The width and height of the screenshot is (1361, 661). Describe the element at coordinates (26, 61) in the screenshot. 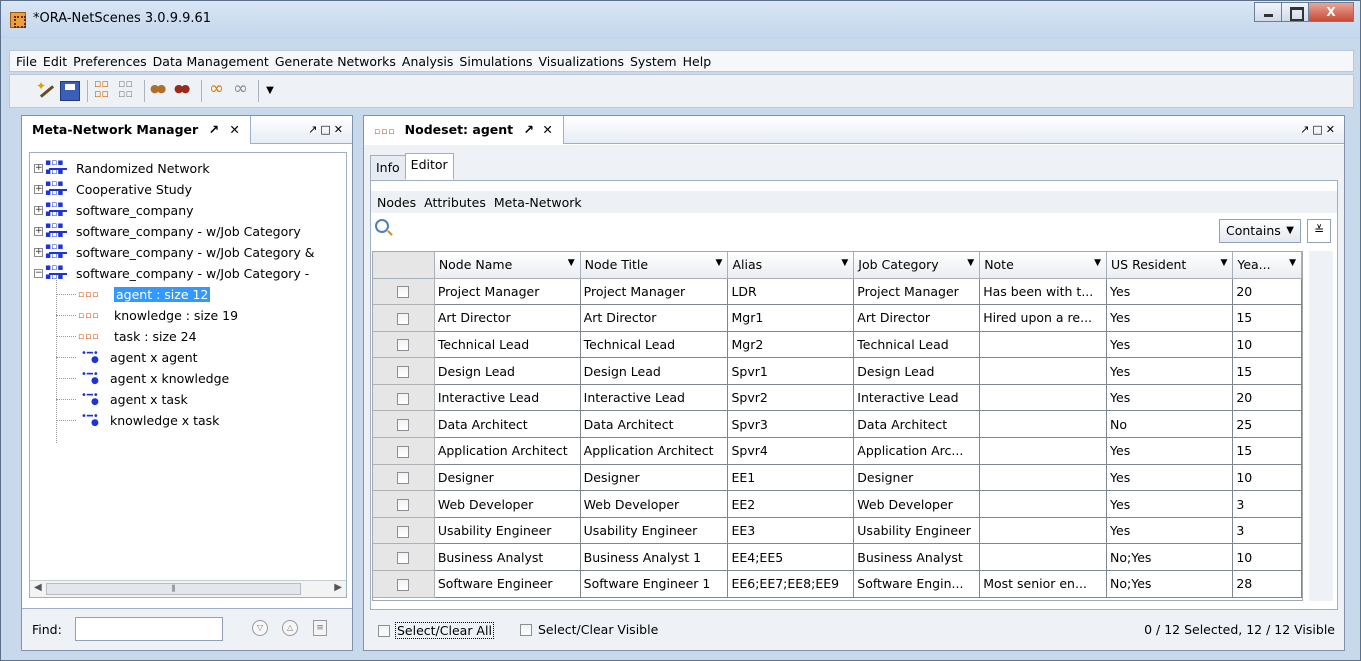

I see `menu-file: File` at that location.